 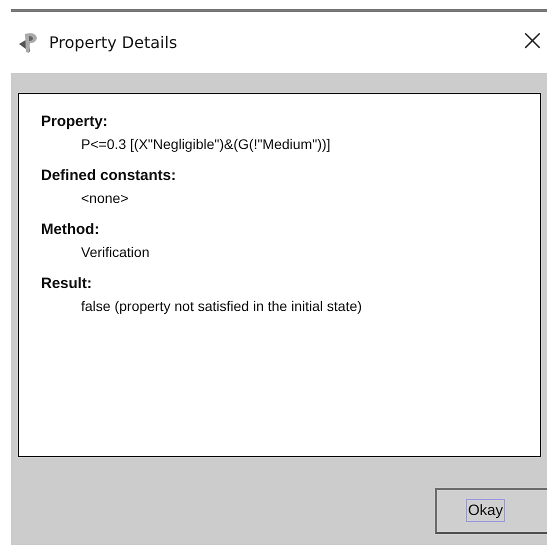 I want to click on section-value: <none>, so click(x=105, y=198).